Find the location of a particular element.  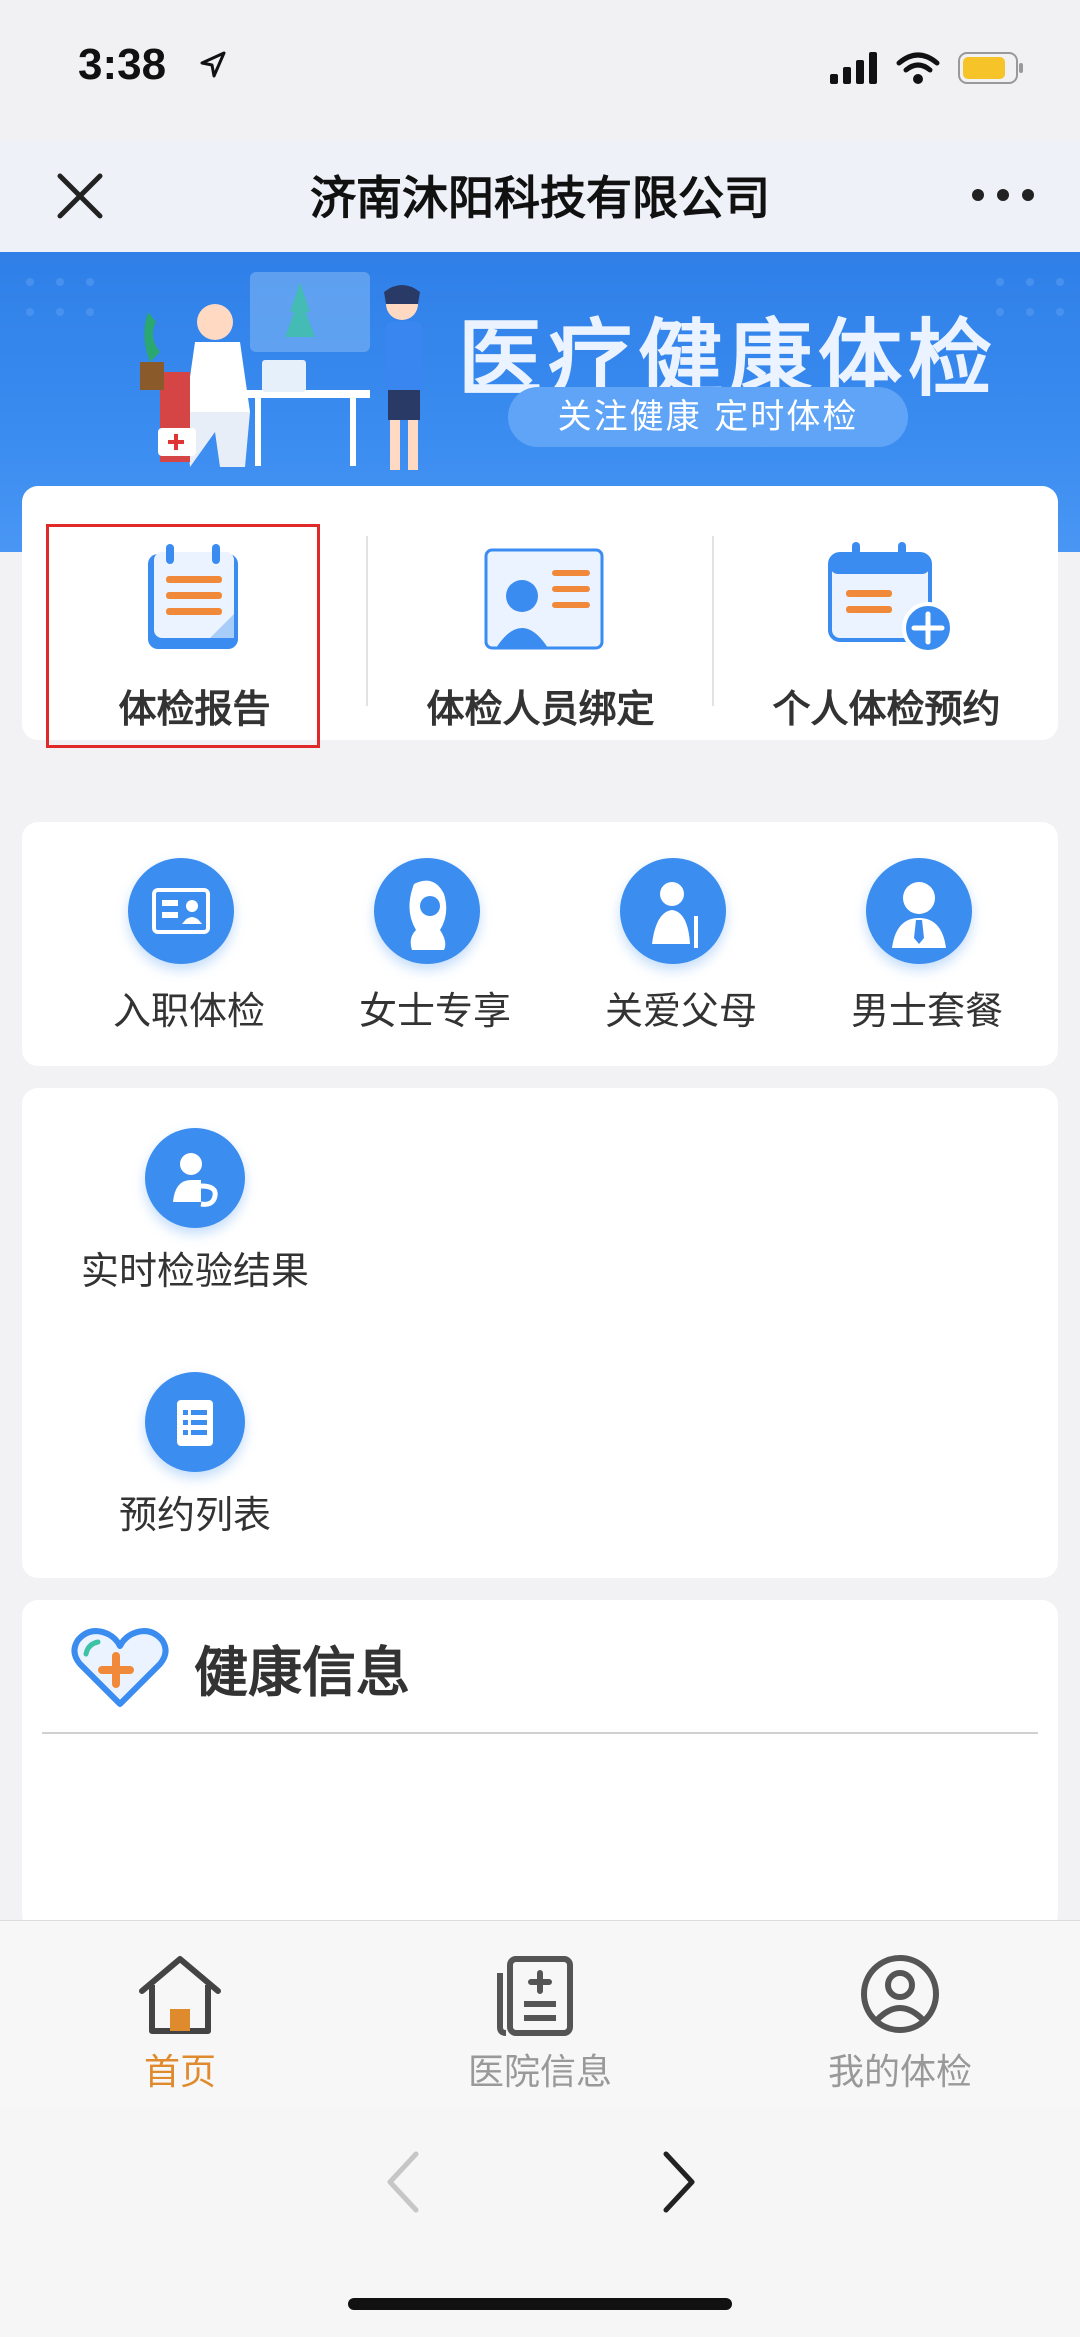

status-bar: 3:38 is located at coordinates (540, 70).